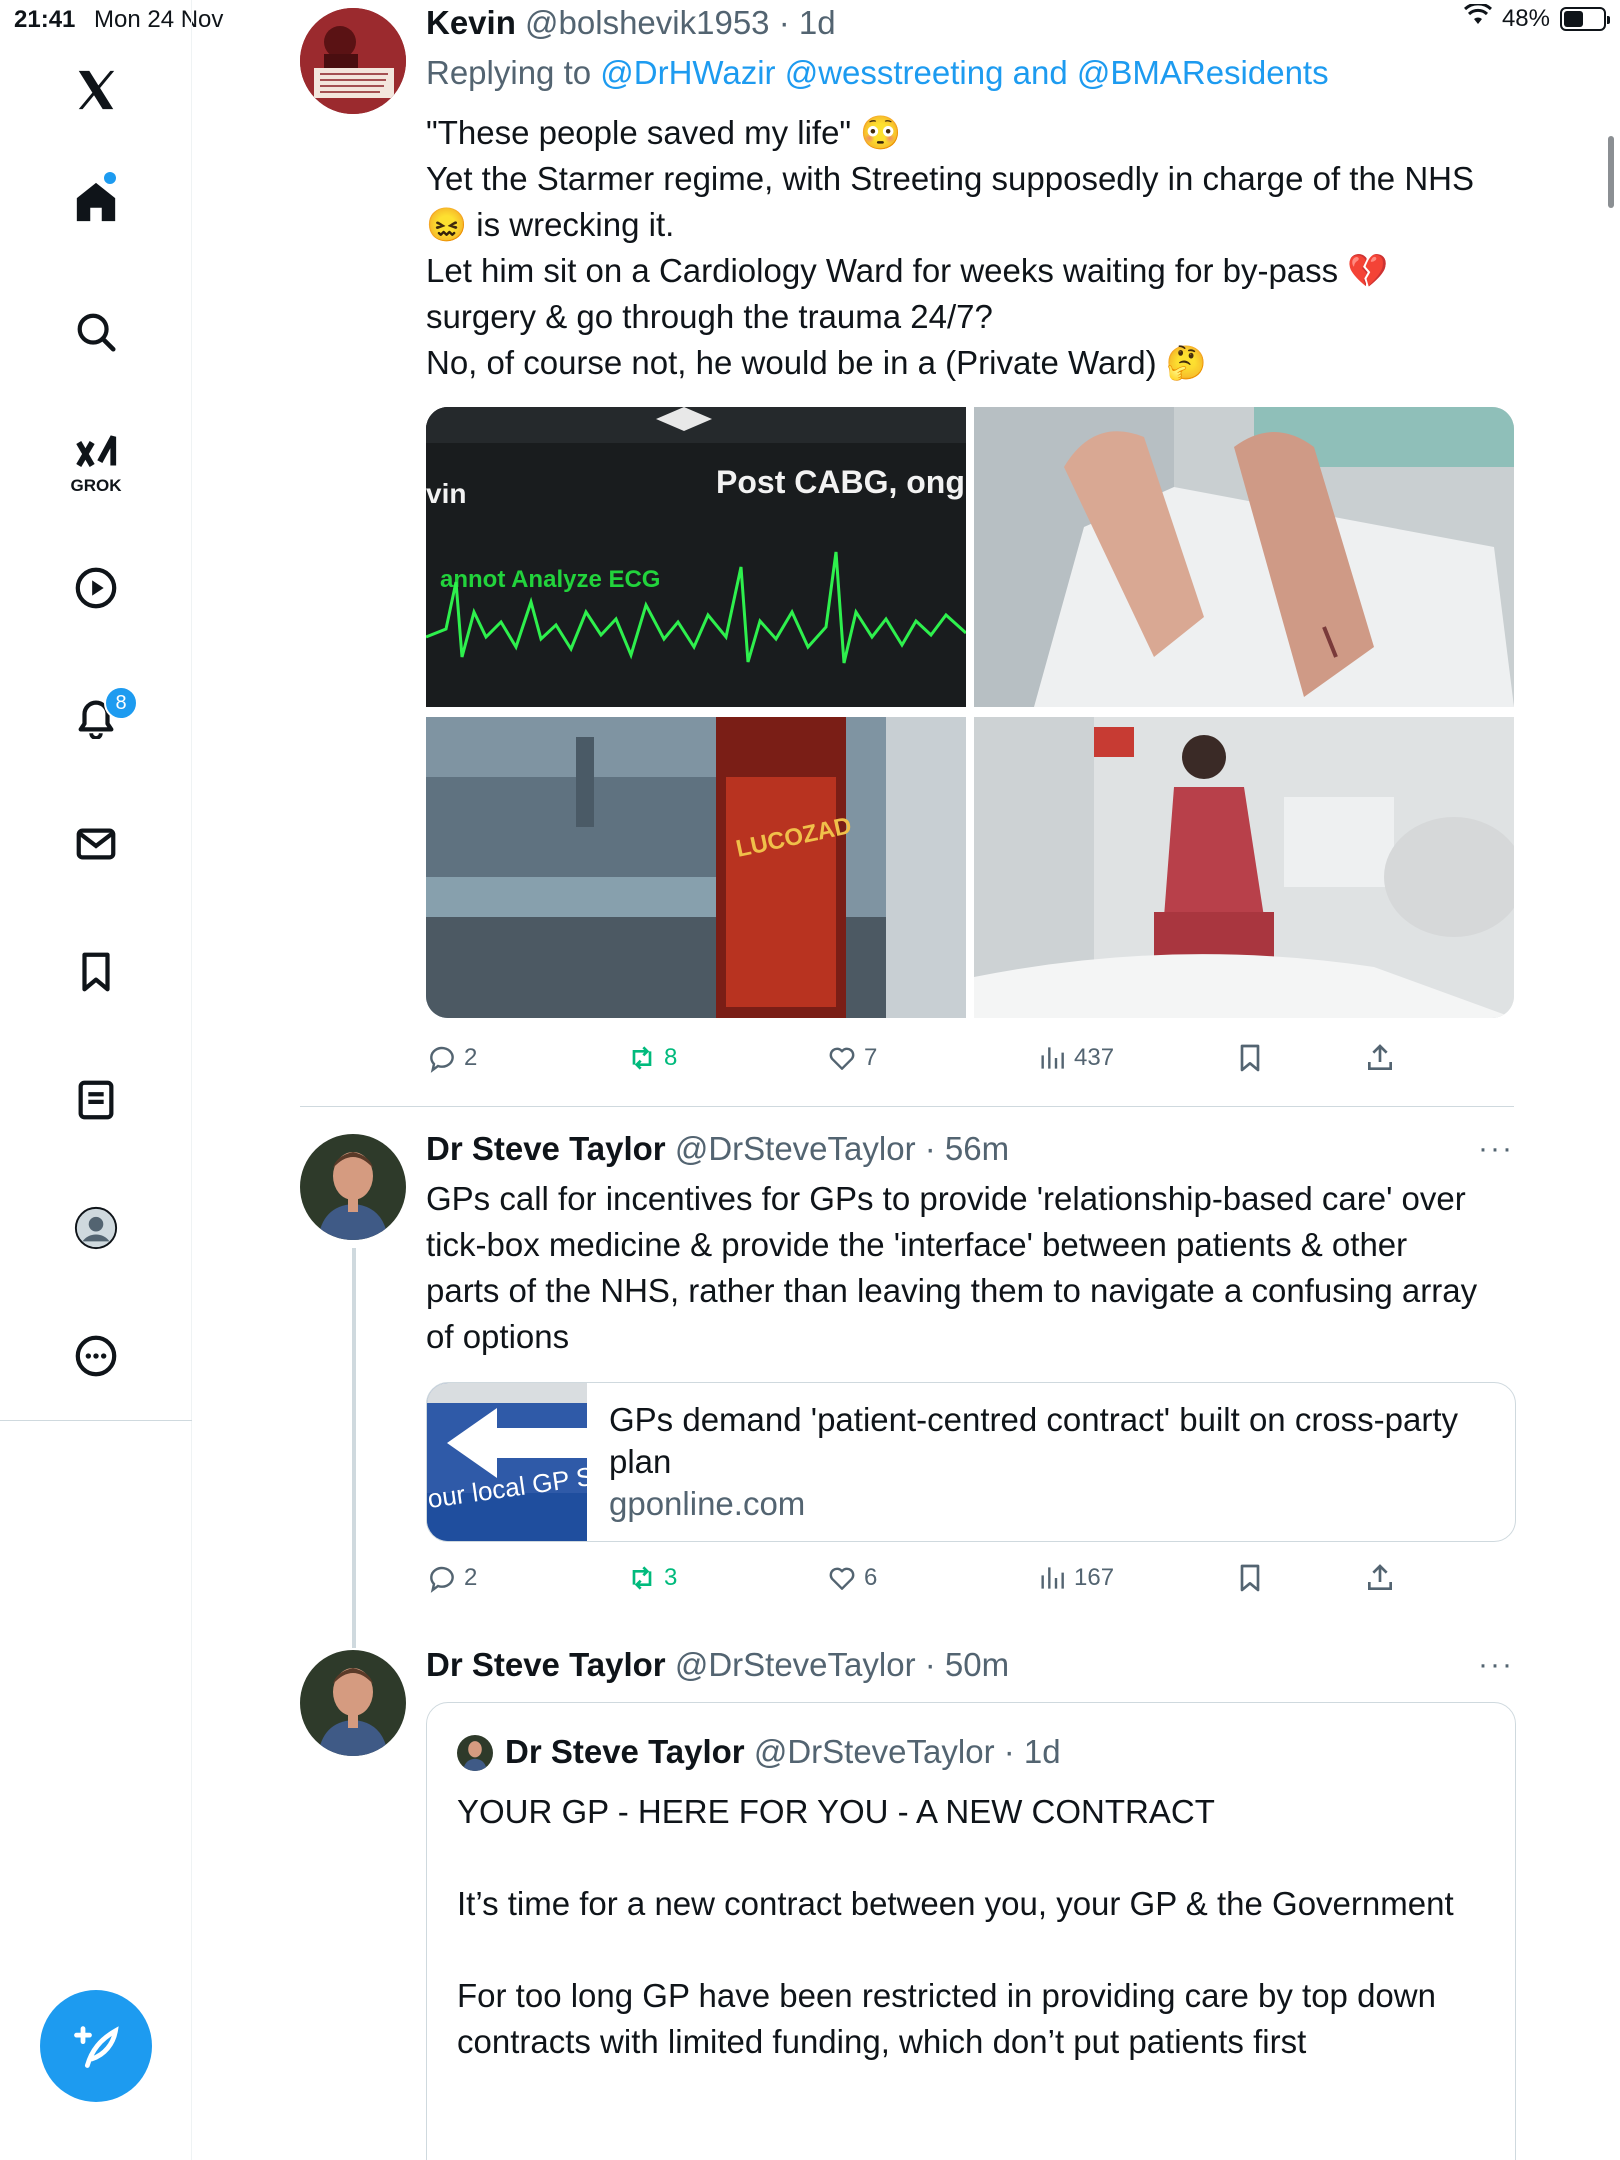 The height and width of the screenshot is (2160, 1620). I want to click on like-count: 6, so click(871, 1577).